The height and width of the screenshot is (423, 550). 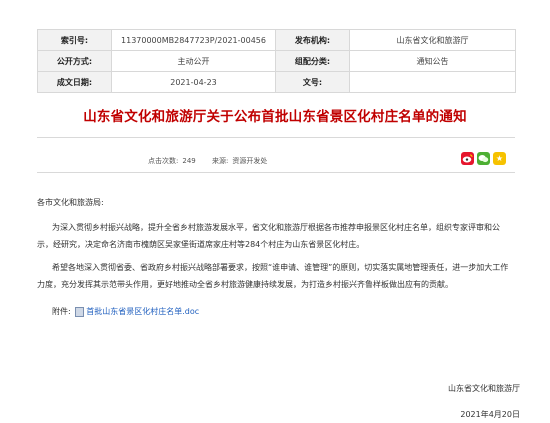 What do you see at coordinates (276, 311) in the screenshot?
I see `attachment-row: 附件: 首批山东省景区化村庄名单.doc` at bounding box center [276, 311].